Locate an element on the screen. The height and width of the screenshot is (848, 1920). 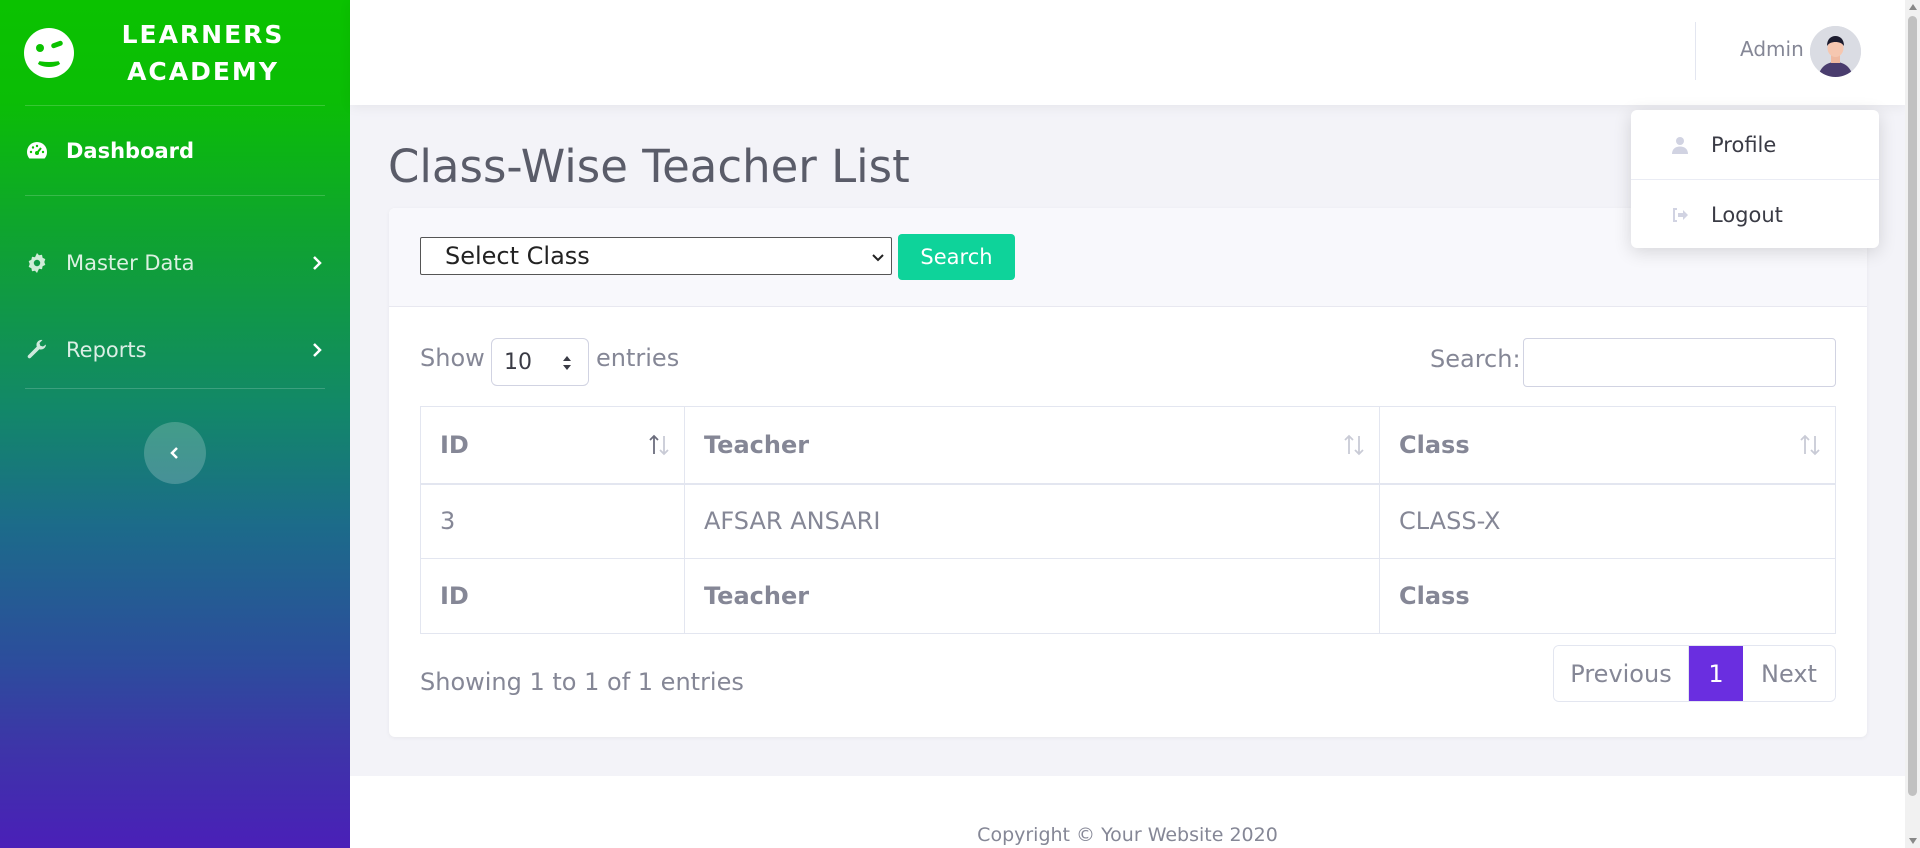
column-header-label: Class is located at coordinates (1434, 444).